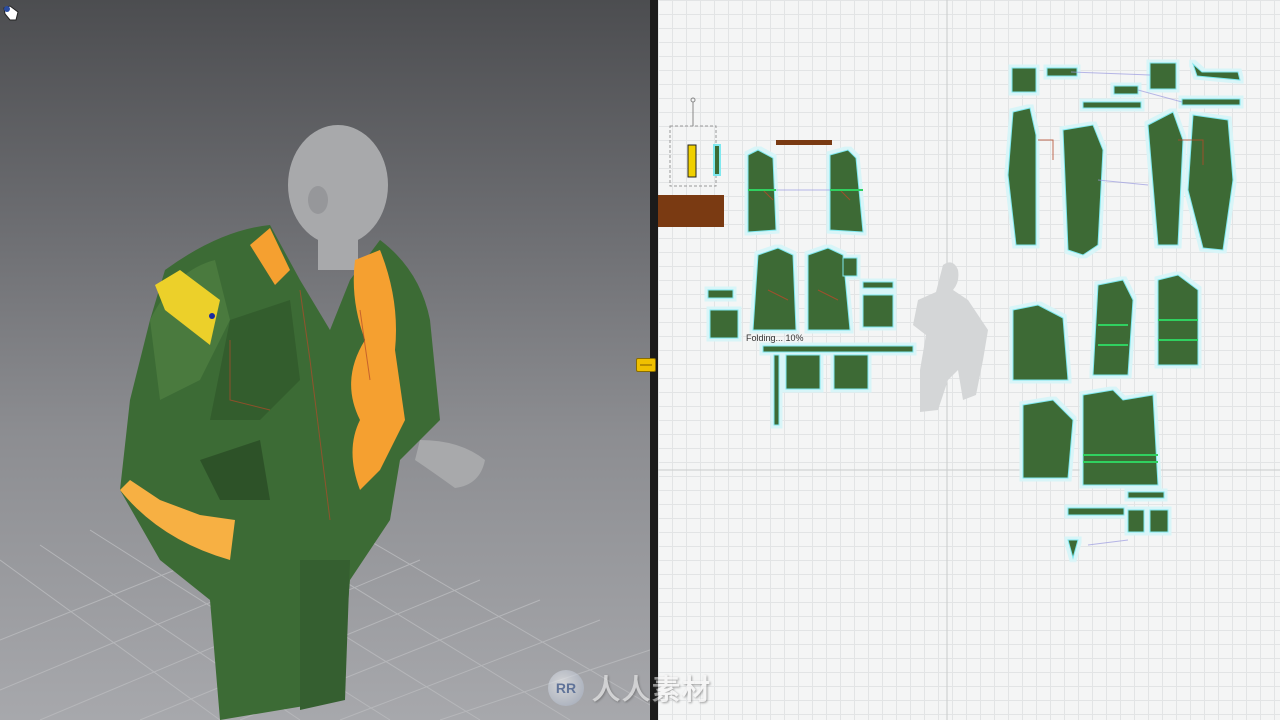 This screenshot has width=1280, height=720. I want to click on folding-status-label: Folding... 10%, so click(775, 338).